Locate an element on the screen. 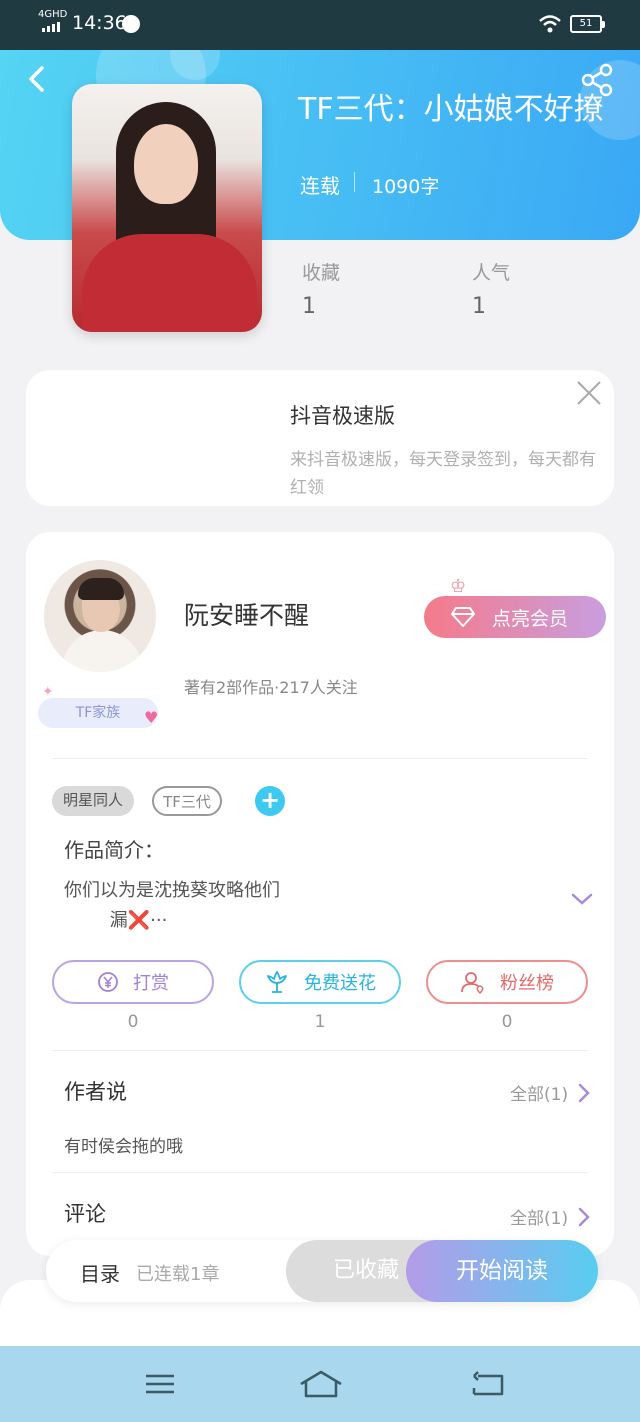 The width and height of the screenshot is (640, 1422). close-icon is located at coordinates (589, 393).